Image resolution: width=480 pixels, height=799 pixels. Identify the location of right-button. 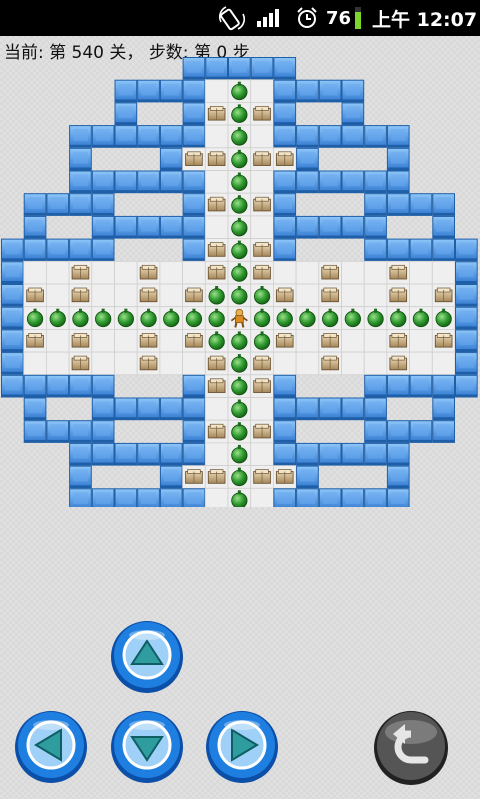
(242, 747).